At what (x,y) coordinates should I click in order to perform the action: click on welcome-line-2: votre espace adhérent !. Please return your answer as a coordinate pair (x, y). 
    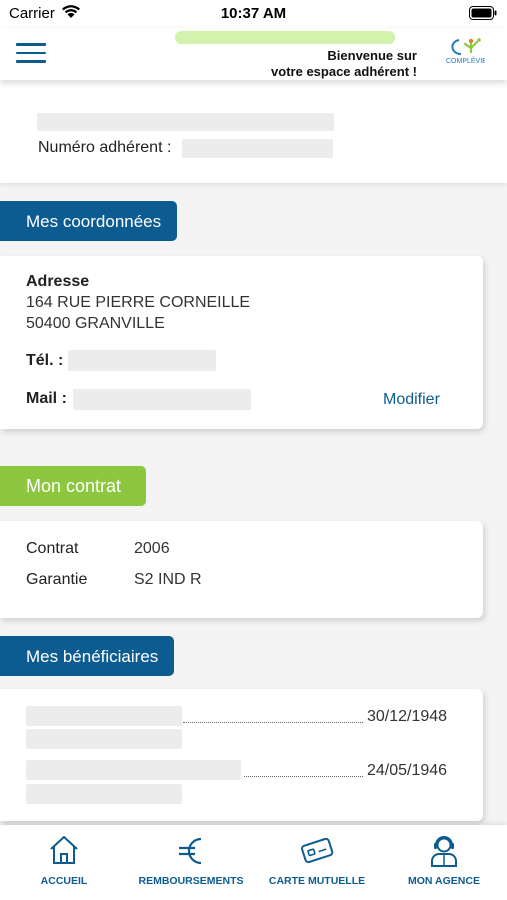
    Looking at the image, I should click on (344, 71).